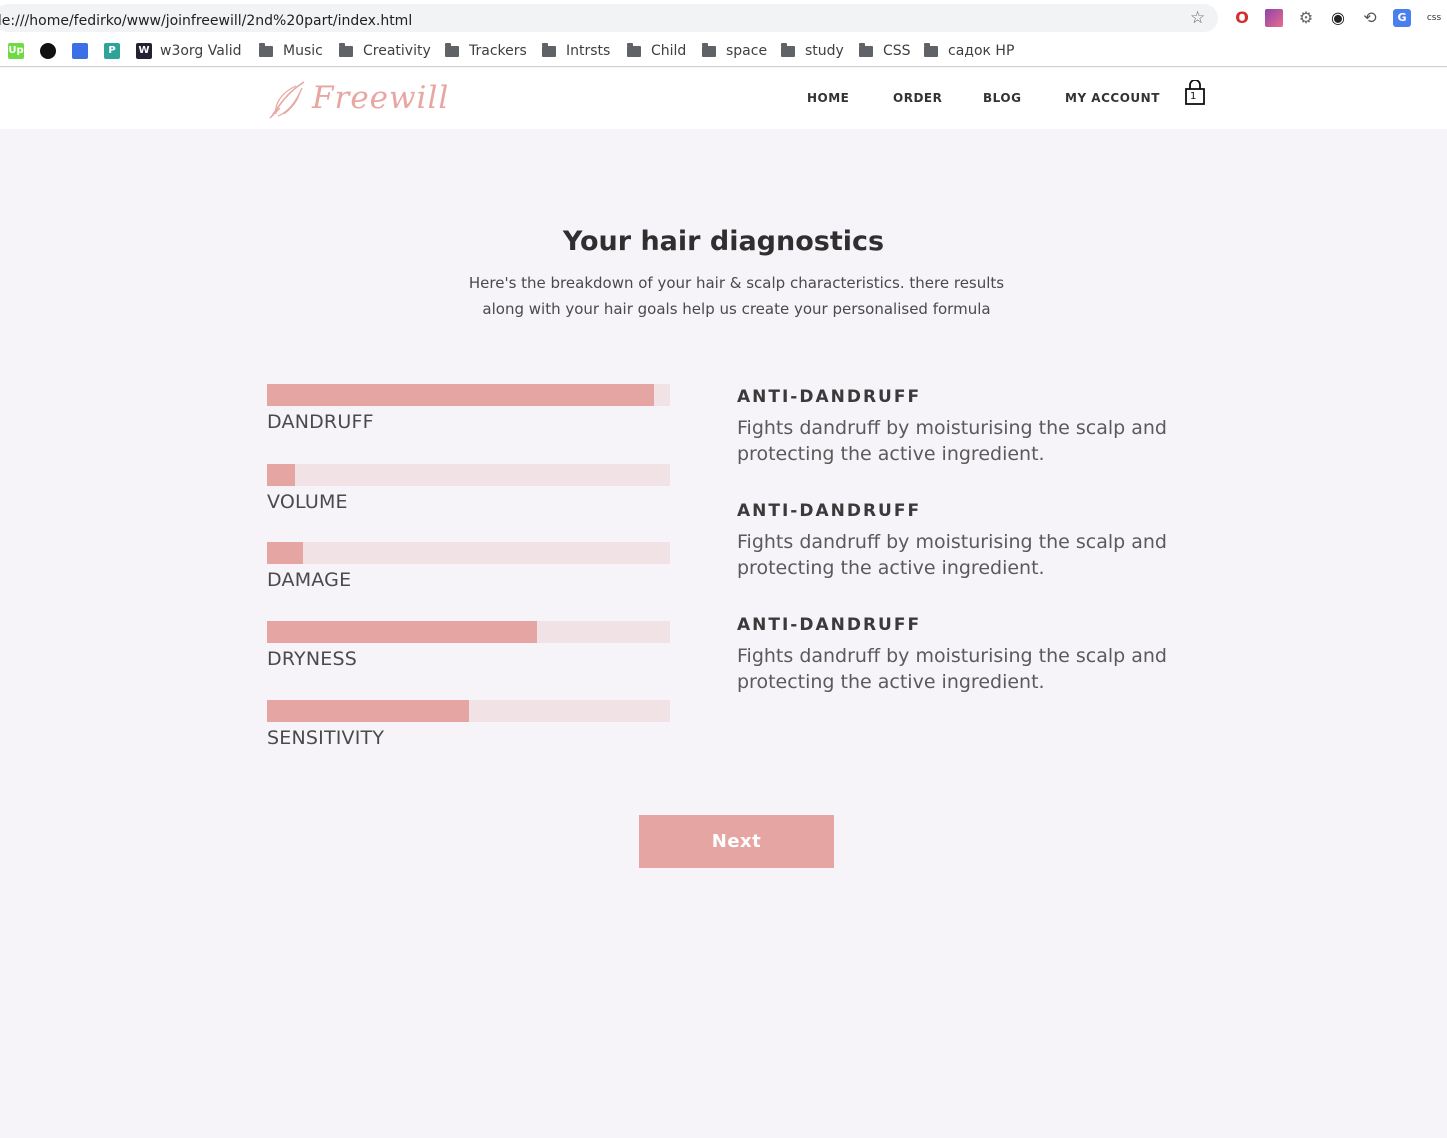 This screenshot has width=1447, height=1138. Describe the element at coordinates (381, 98) in the screenshot. I see `logo-text: Freewill` at that location.